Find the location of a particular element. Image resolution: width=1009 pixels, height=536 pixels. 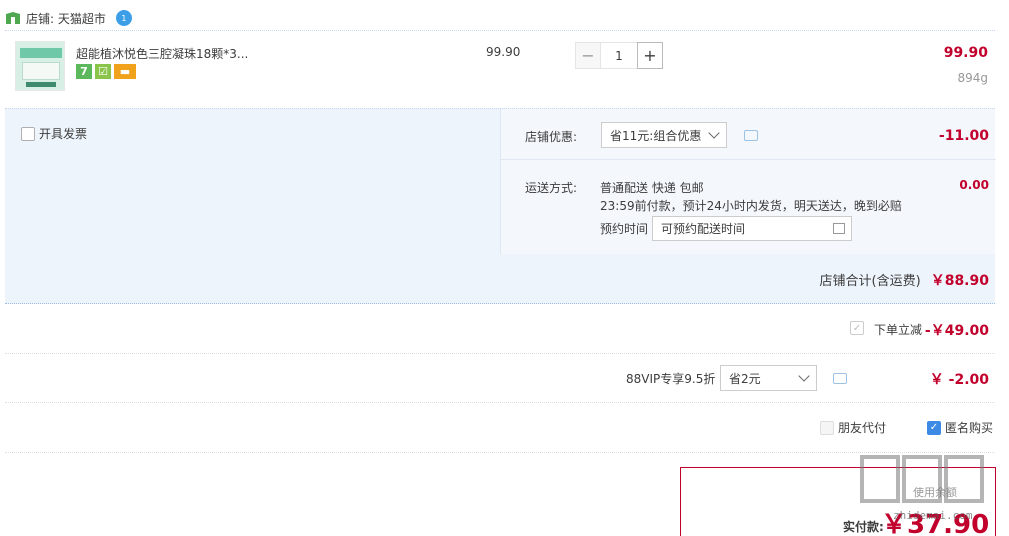

vip-discount-select: 省2元 is located at coordinates (768, 378).